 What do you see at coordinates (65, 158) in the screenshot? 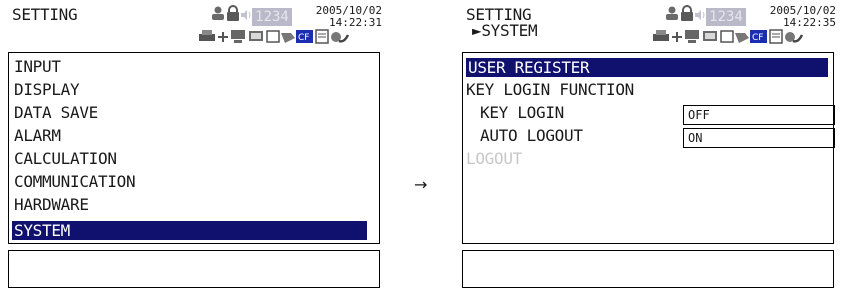
I see `menu-item-calculation: CALCULATION` at bounding box center [65, 158].